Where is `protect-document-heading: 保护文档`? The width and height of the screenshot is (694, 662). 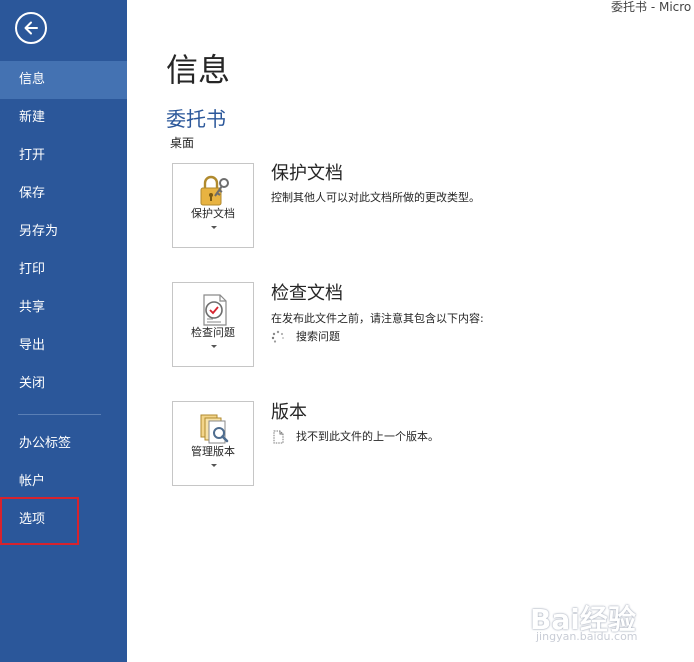 protect-document-heading: 保护文档 is located at coordinates (307, 173).